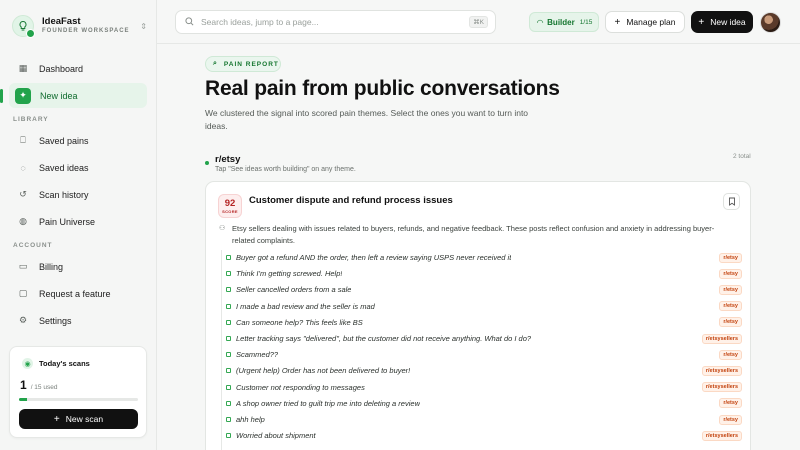  I want to click on sidebar-item-billing: ▭ Billing, so click(78, 266).